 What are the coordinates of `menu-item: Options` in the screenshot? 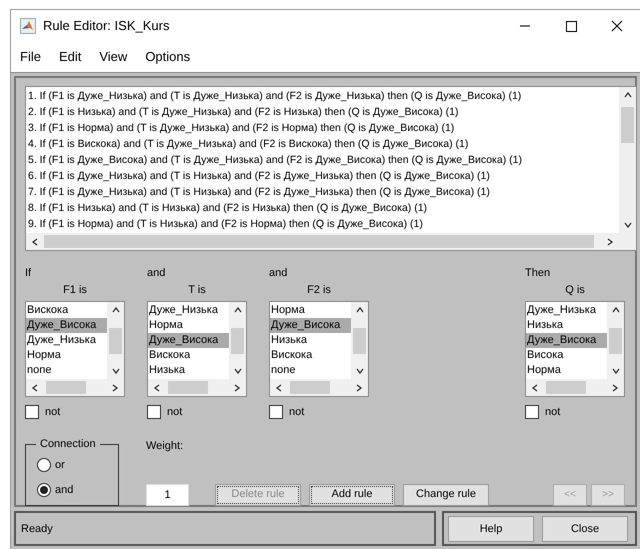 It's located at (167, 57).